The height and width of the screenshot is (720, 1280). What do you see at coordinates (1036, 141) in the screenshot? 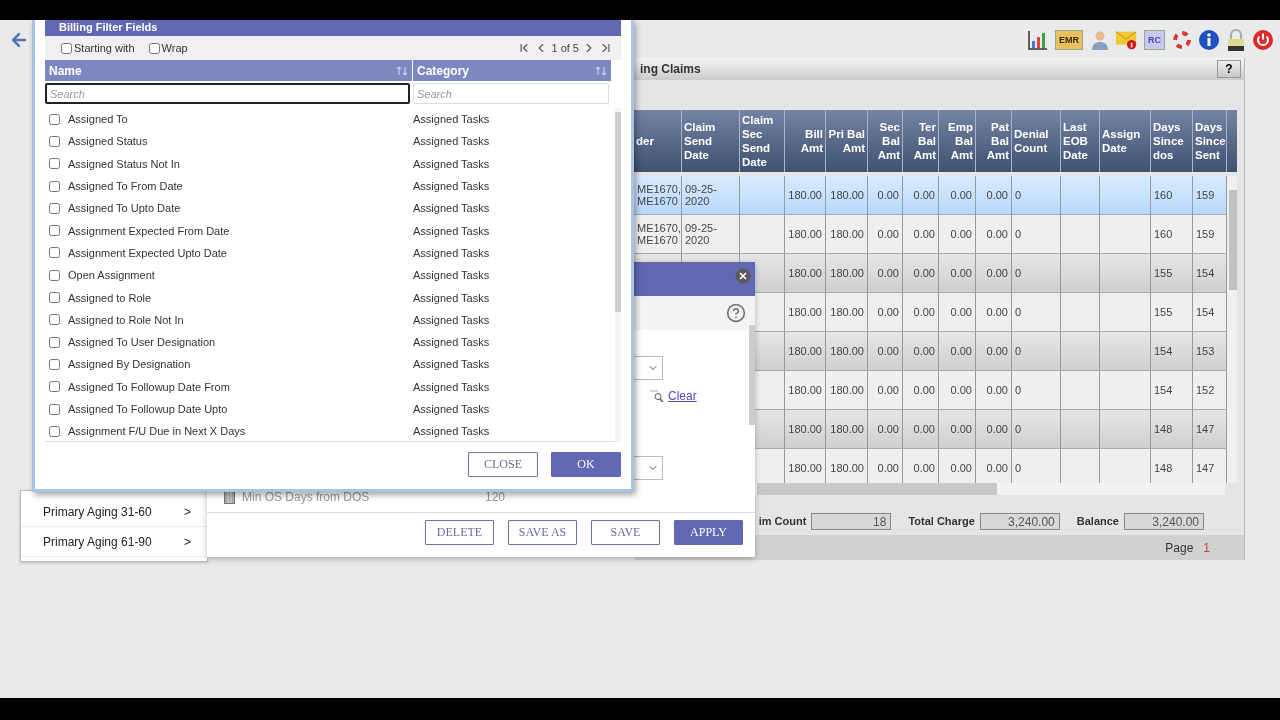
I see `column-header: Denial Count` at bounding box center [1036, 141].